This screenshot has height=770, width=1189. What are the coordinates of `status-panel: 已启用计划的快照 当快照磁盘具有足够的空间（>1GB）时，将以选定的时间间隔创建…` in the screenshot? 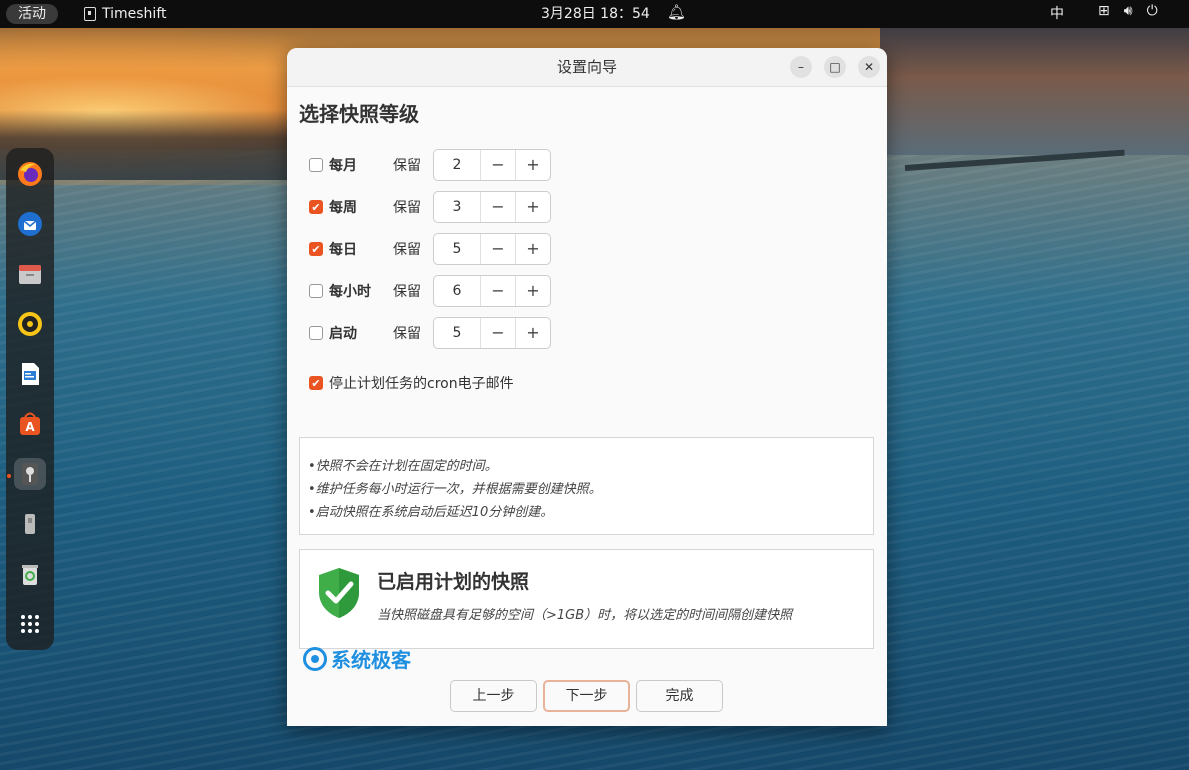 It's located at (586, 599).